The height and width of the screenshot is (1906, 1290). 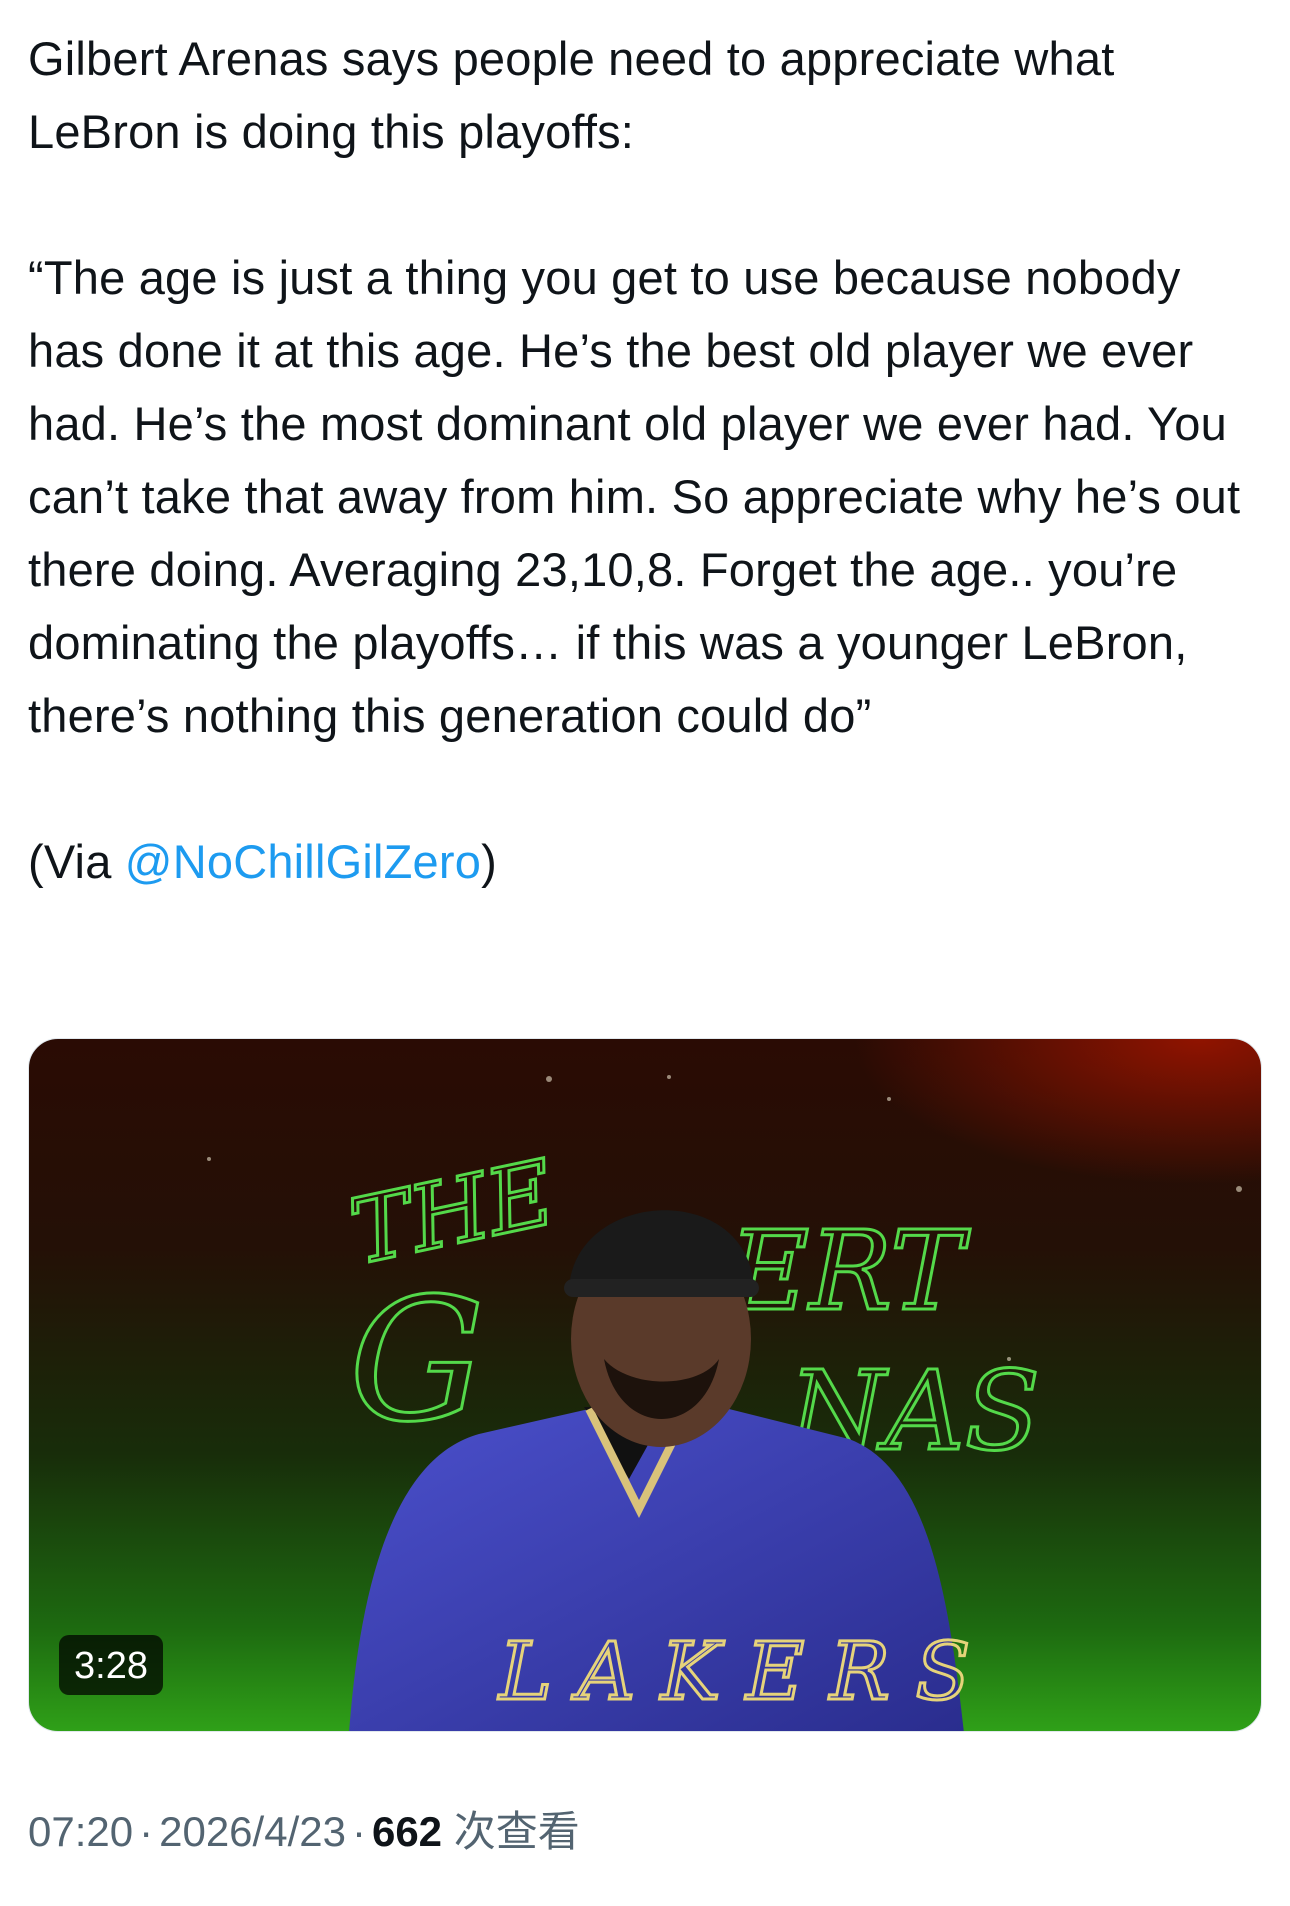 What do you see at coordinates (489, 861) in the screenshot?
I see `via-suffix: )` at bounding box center [489, 861].